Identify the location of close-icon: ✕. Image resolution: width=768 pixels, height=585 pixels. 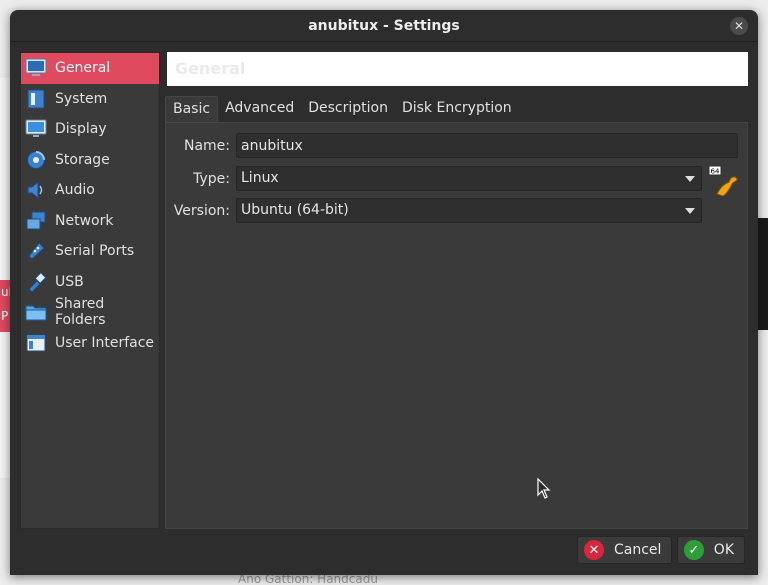
(739, 26).